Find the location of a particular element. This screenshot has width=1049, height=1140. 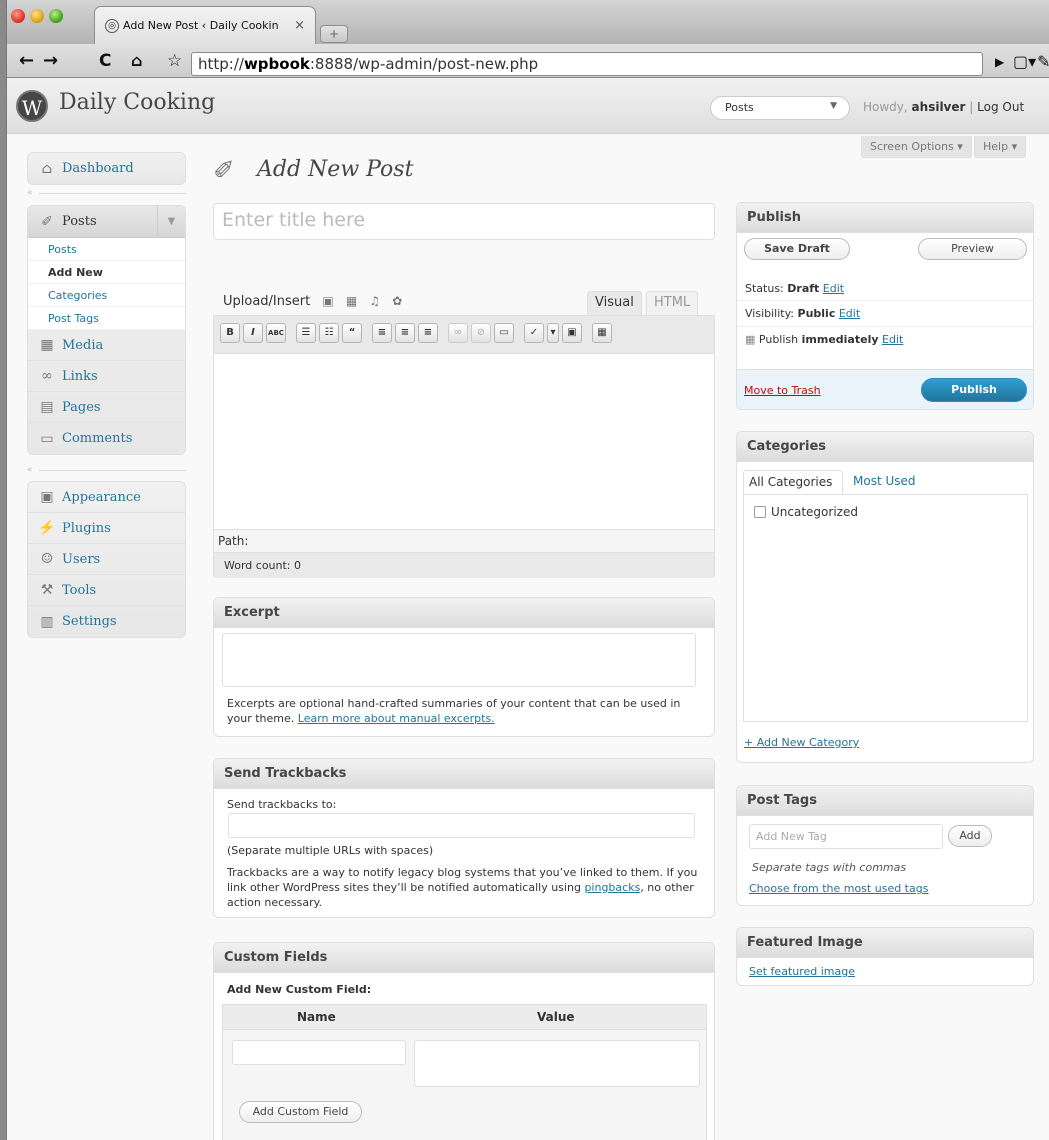

browser-tab: ◎ Add New Post ‹ Daily Cookin × is located at coordinates (205, 25).